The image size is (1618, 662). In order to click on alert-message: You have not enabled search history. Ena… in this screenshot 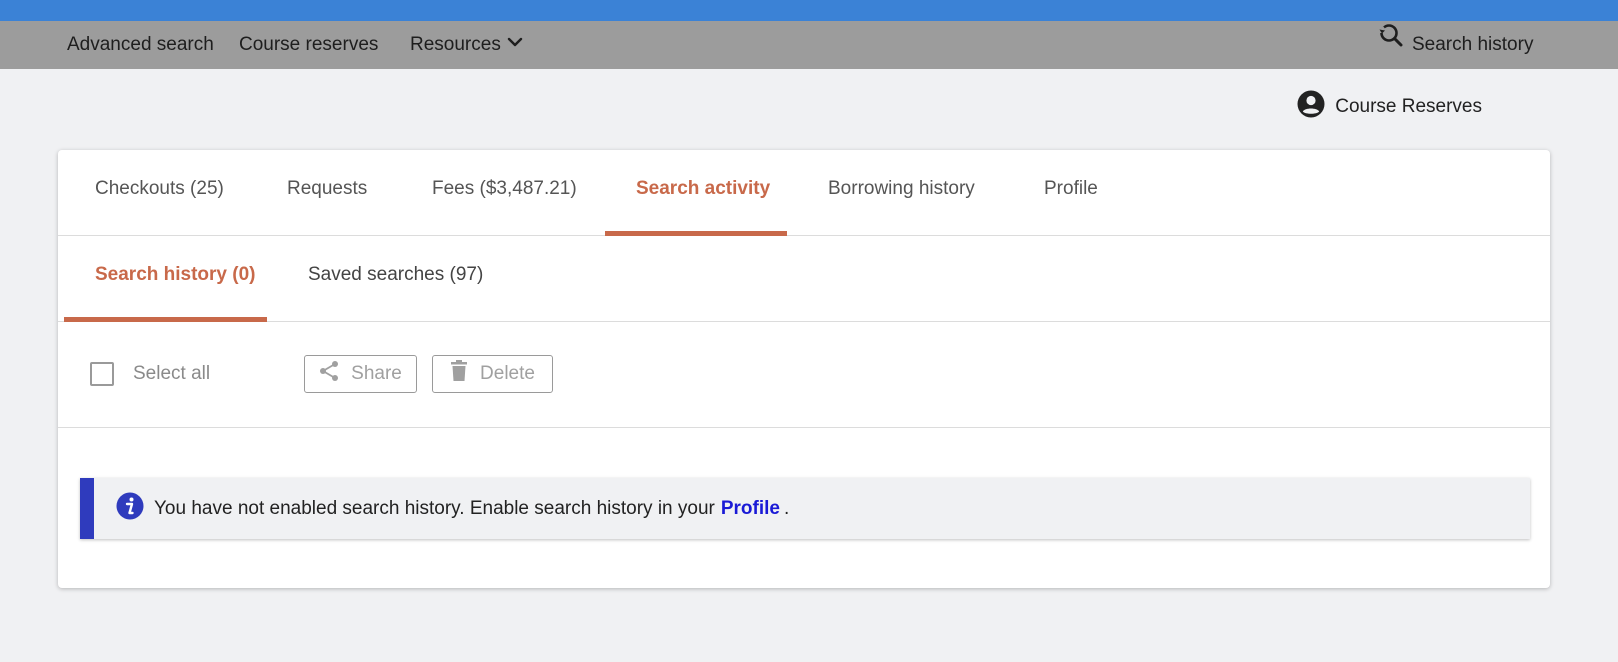, I will do `click(434, 508)`.